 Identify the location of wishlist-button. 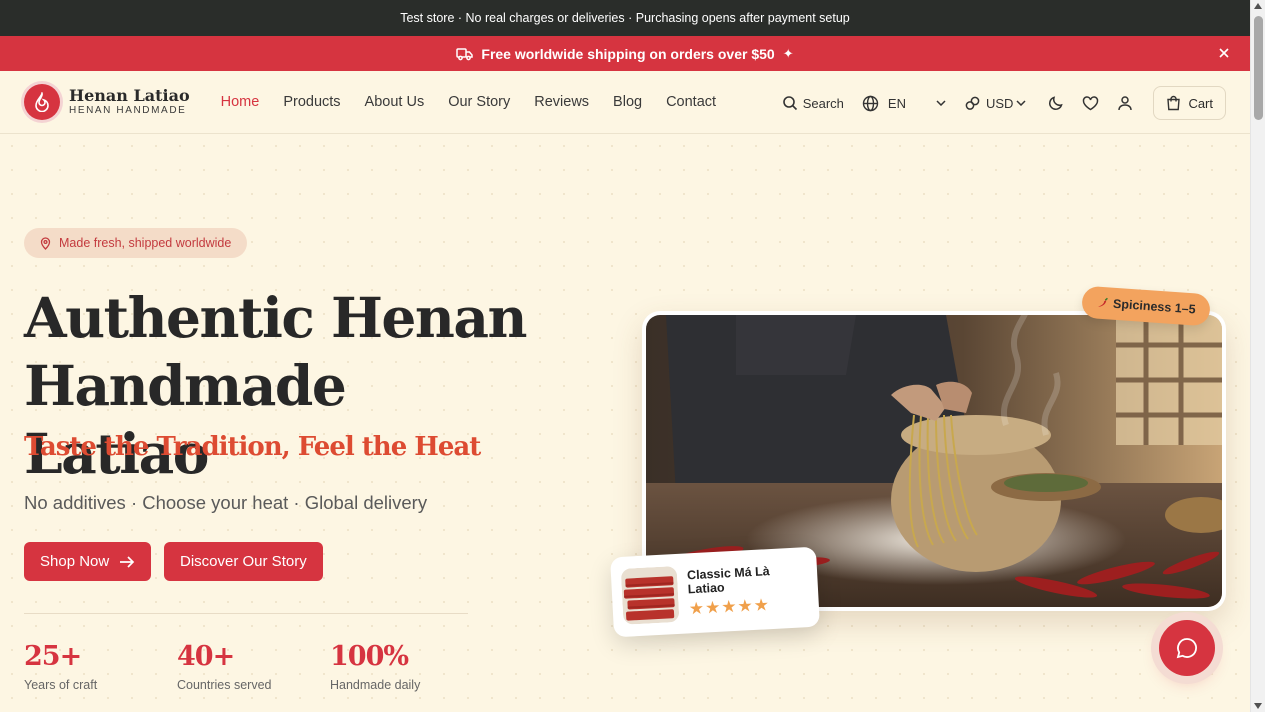
(1090, 103).